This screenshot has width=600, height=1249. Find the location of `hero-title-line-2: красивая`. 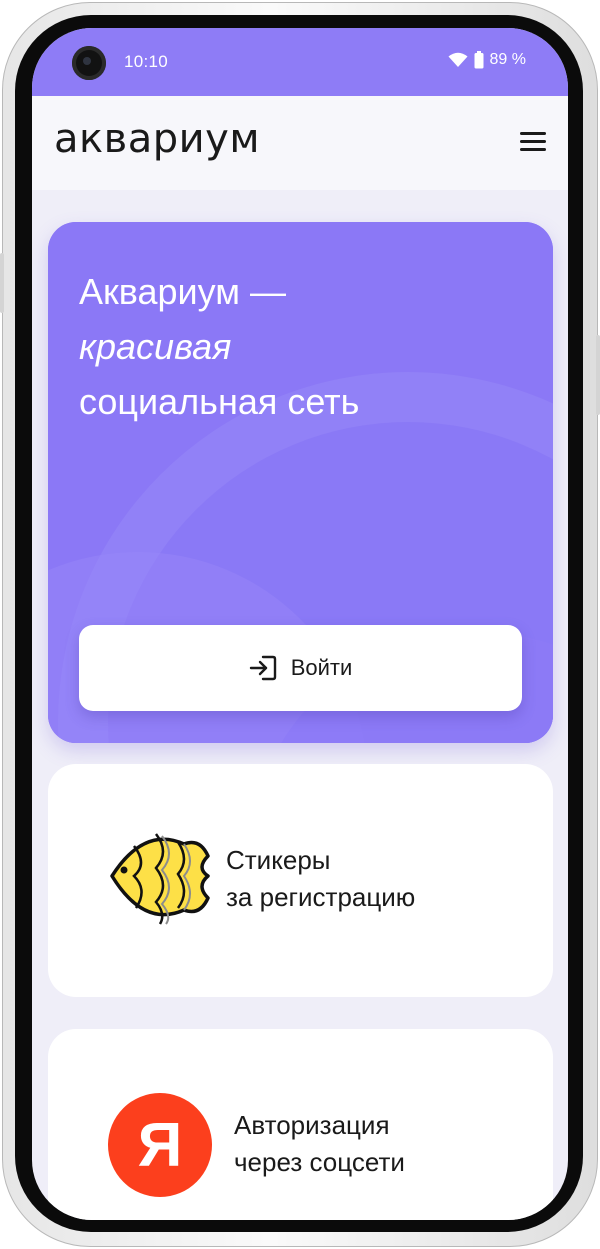

hero-title-line-2: красивая is located at coordinates (155, 346).